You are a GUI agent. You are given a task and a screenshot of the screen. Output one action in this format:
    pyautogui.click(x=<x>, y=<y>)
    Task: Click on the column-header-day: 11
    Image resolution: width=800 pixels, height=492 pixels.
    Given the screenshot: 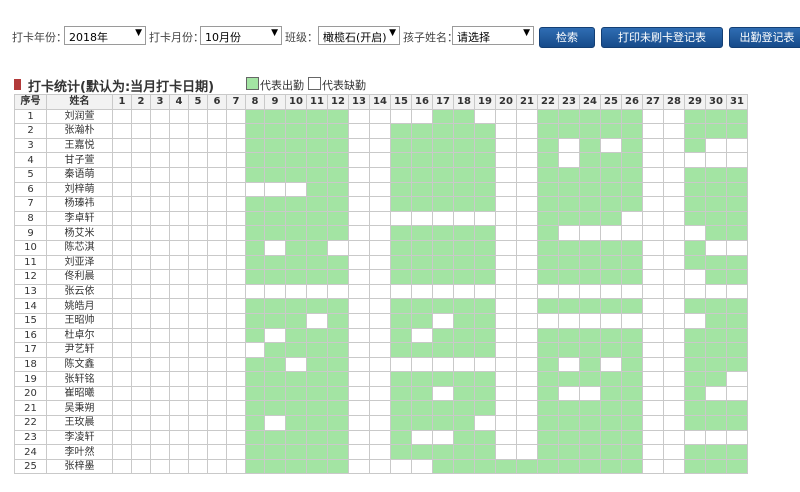 What is the action you would take?
    pyautogui.click(x=317, y=102)
    